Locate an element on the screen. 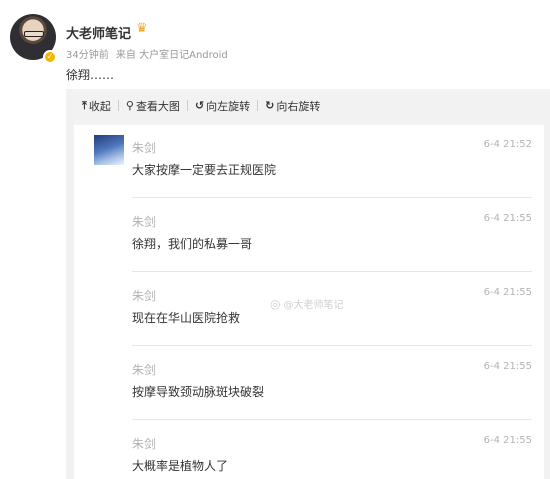  rotate-right-button: ↻ 向右旋转 is located at coordinates (292, 106).